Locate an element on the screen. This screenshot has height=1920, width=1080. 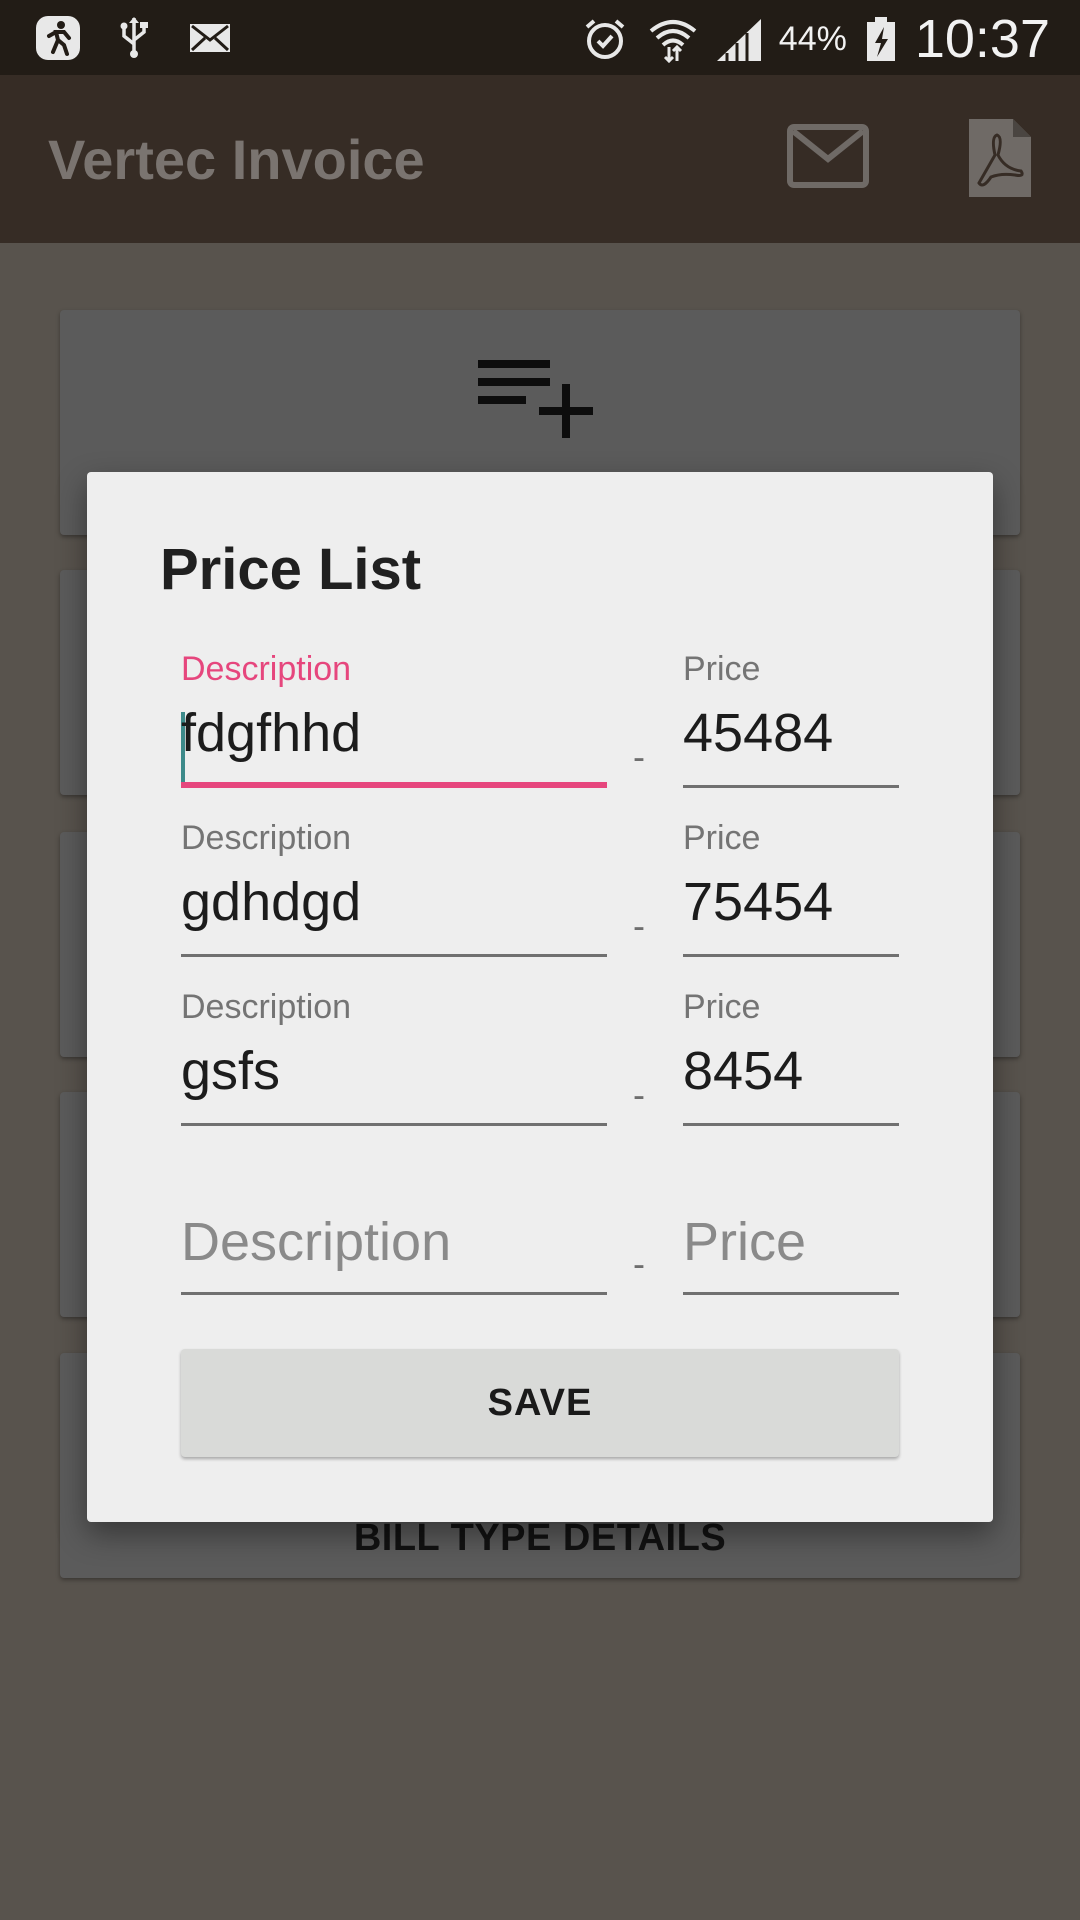
new-price-field: Price is located at coordinates (791, 1232).